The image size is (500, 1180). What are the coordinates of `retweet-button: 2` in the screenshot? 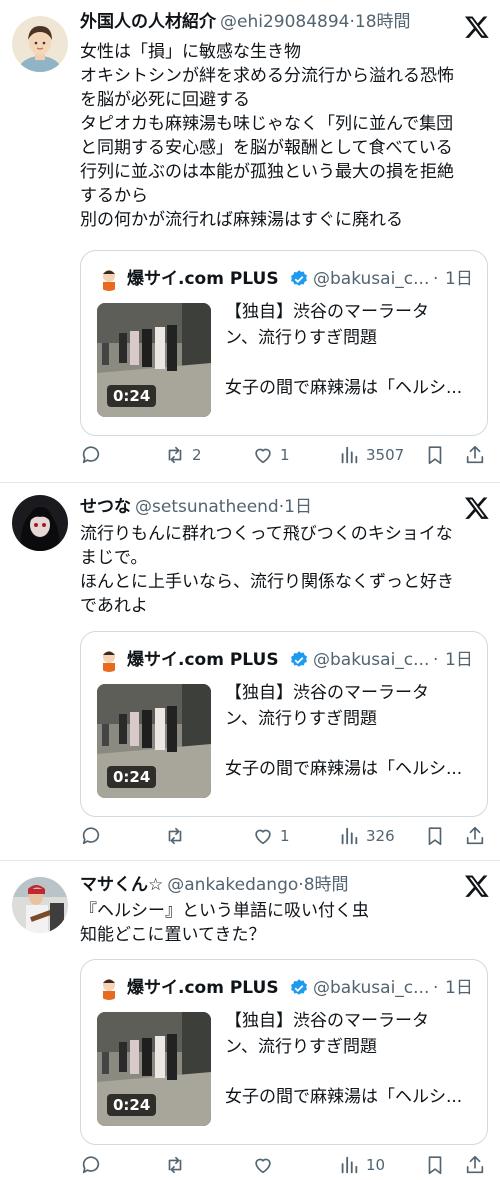 It's located at (183, 455).